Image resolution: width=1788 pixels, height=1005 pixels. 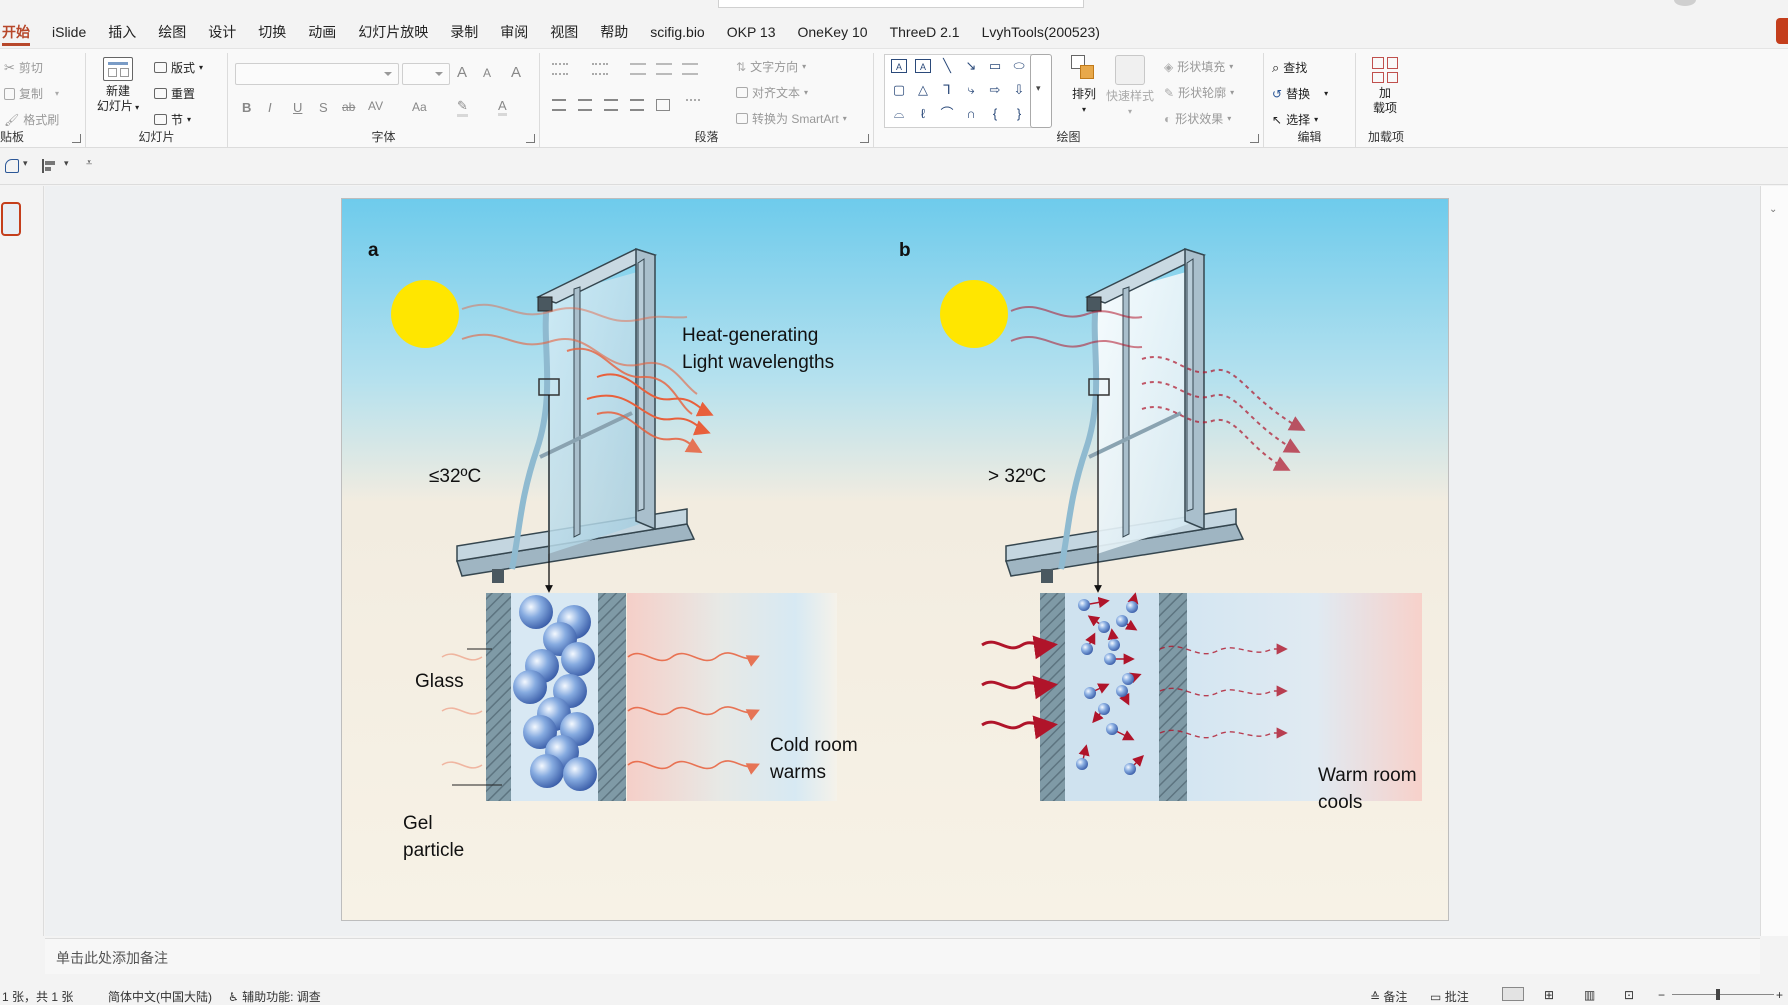 What do you see at coordinates (297, 107) in the screenshot?
I see `underline-button: U` at bounding box center [297, 107].